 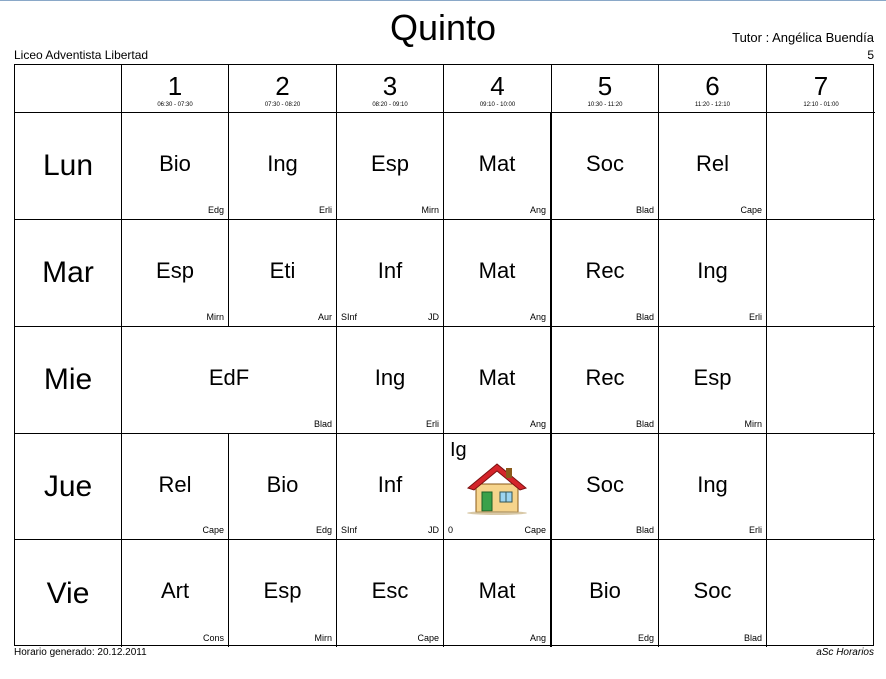 I want to click on house-icon, so click(x=497, y=490).